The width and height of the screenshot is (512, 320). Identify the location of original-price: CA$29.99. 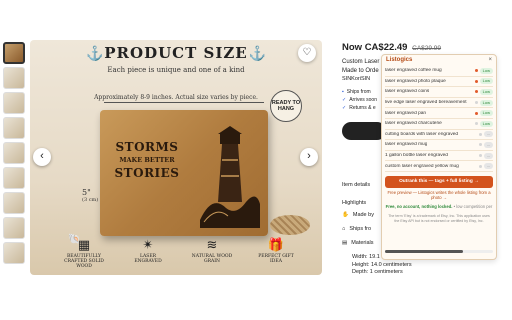
(427, 48).